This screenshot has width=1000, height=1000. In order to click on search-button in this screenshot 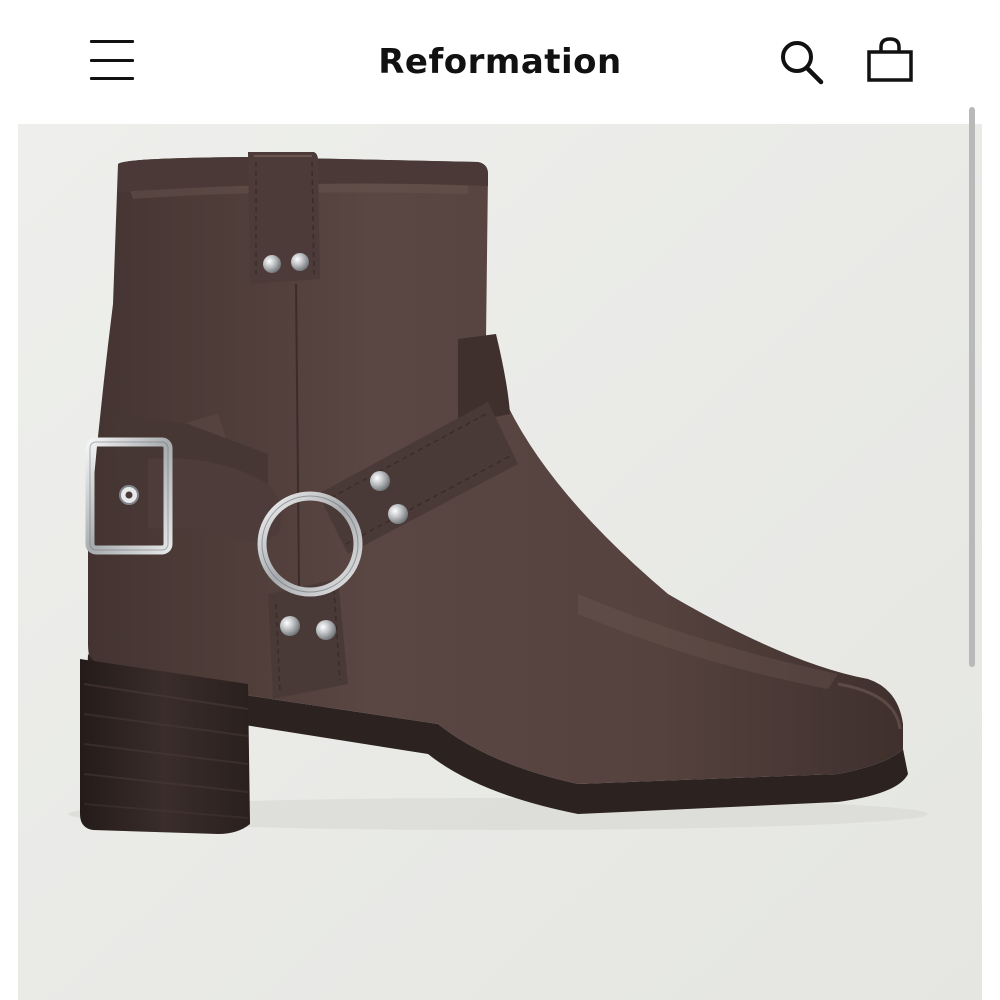, I will do `click(803, 63)`.